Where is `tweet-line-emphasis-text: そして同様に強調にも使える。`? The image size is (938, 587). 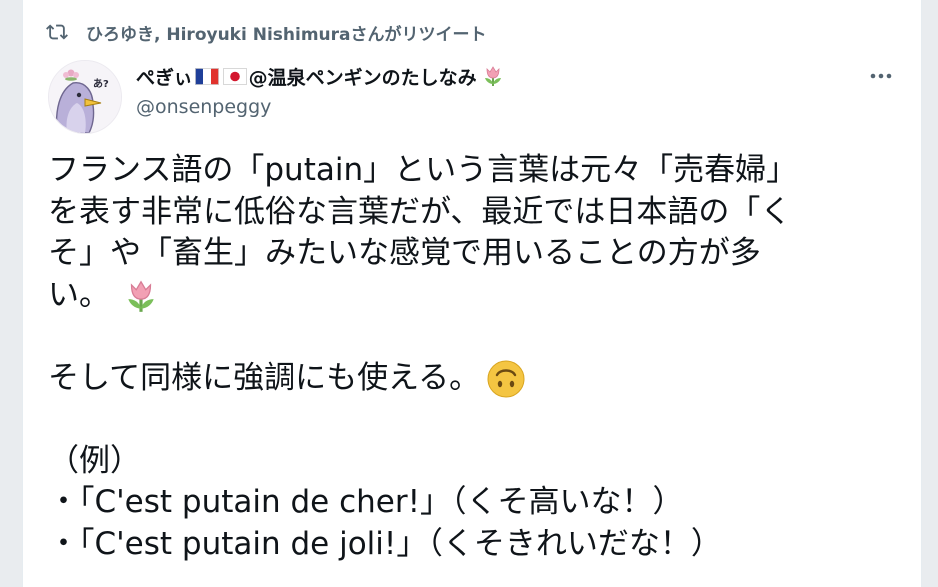
tweet-line-emphasis-text: そして同様に強調にも使える。 is located at coordinates (264, 377).